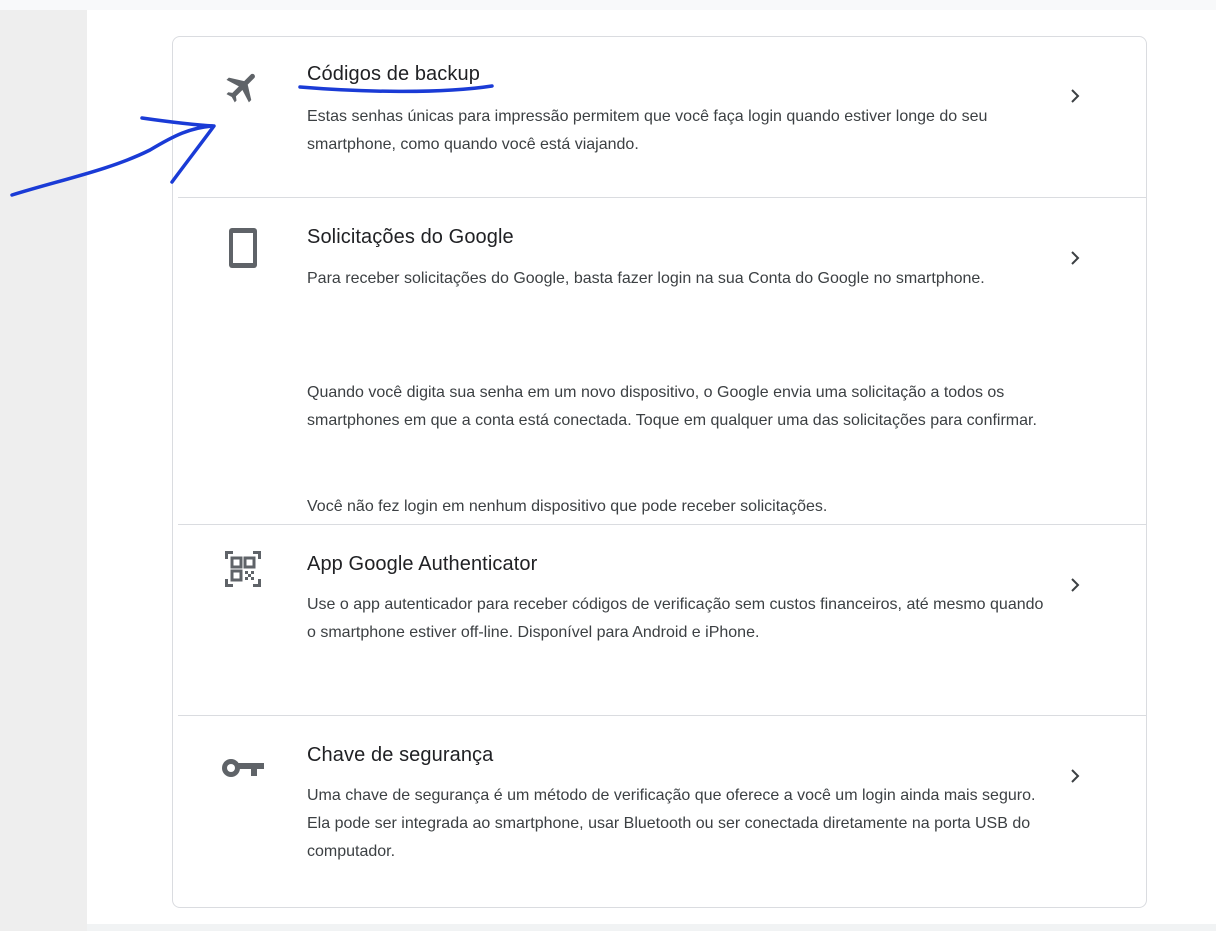  What do you see at coordinates (43, 470) in the screenshot?
I see `left-side-panel` at bounding box center [43, 470].